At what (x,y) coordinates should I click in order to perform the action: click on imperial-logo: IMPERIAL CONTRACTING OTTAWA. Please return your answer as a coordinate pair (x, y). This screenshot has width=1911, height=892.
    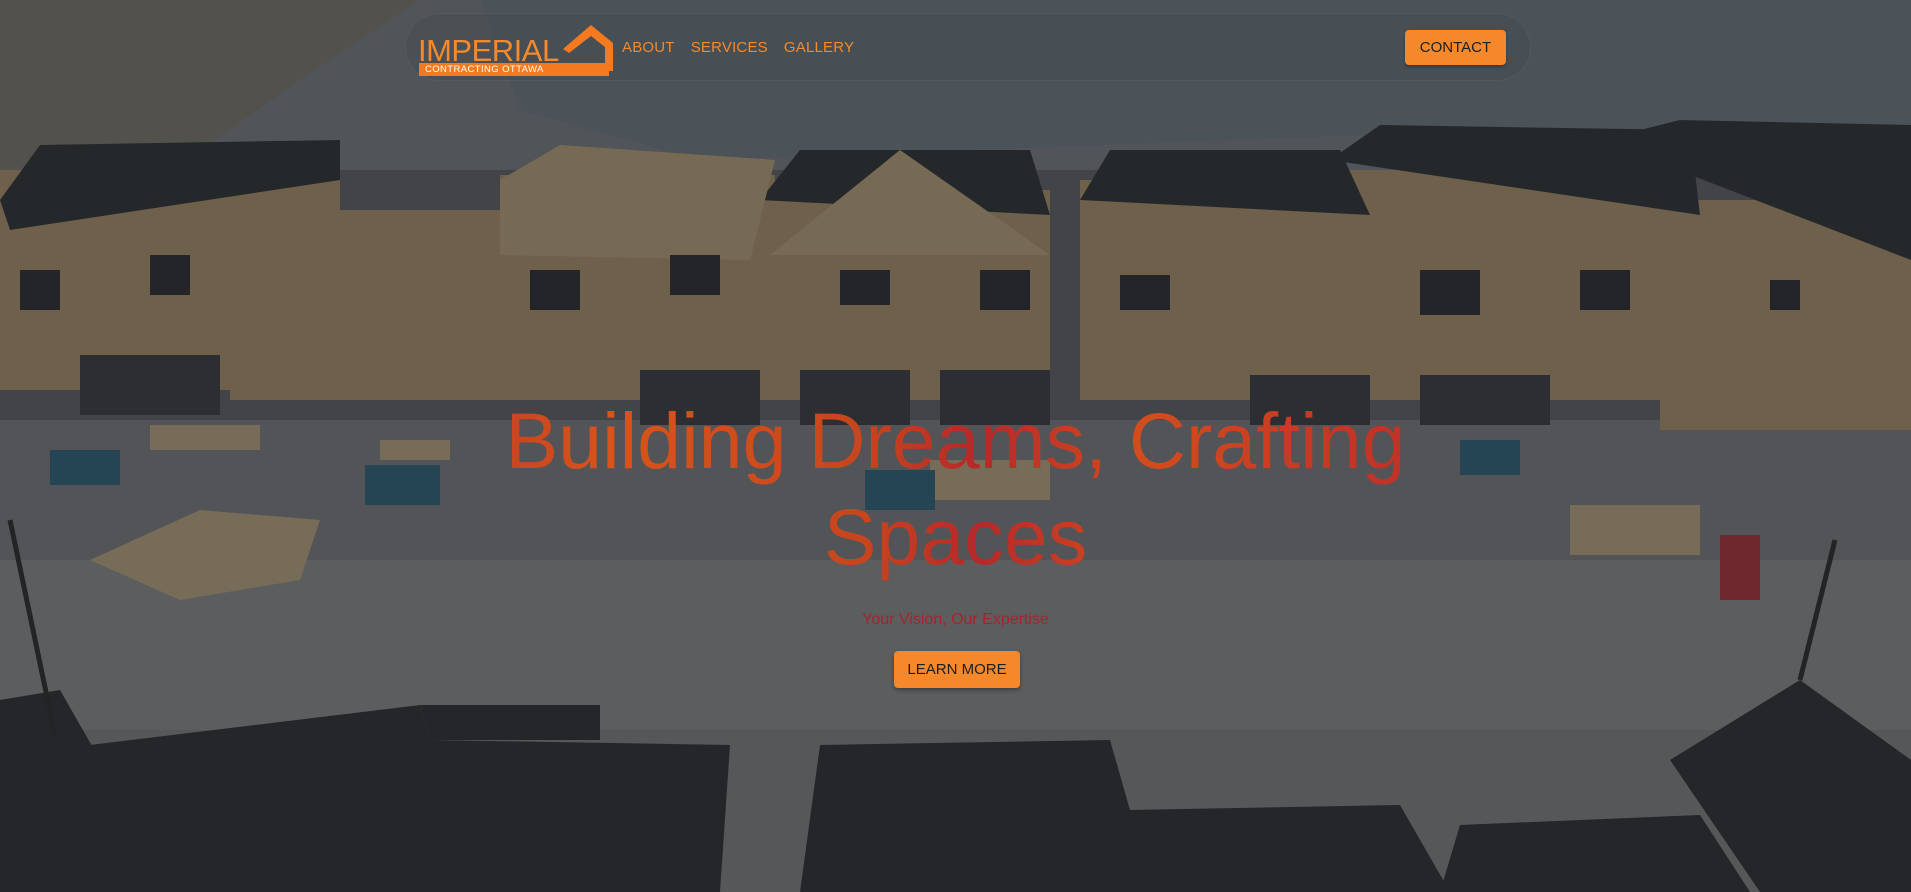
    Looking at the image, I should click on (514, 49).